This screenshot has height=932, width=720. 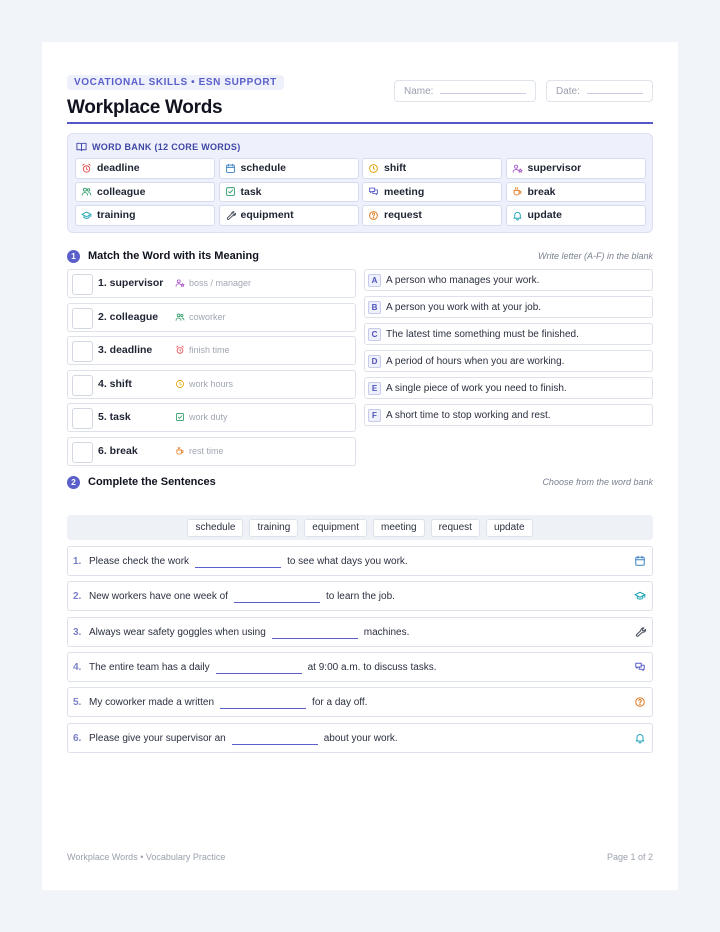 I want to click on sentence-number: 5., so click(x=77, y=703).